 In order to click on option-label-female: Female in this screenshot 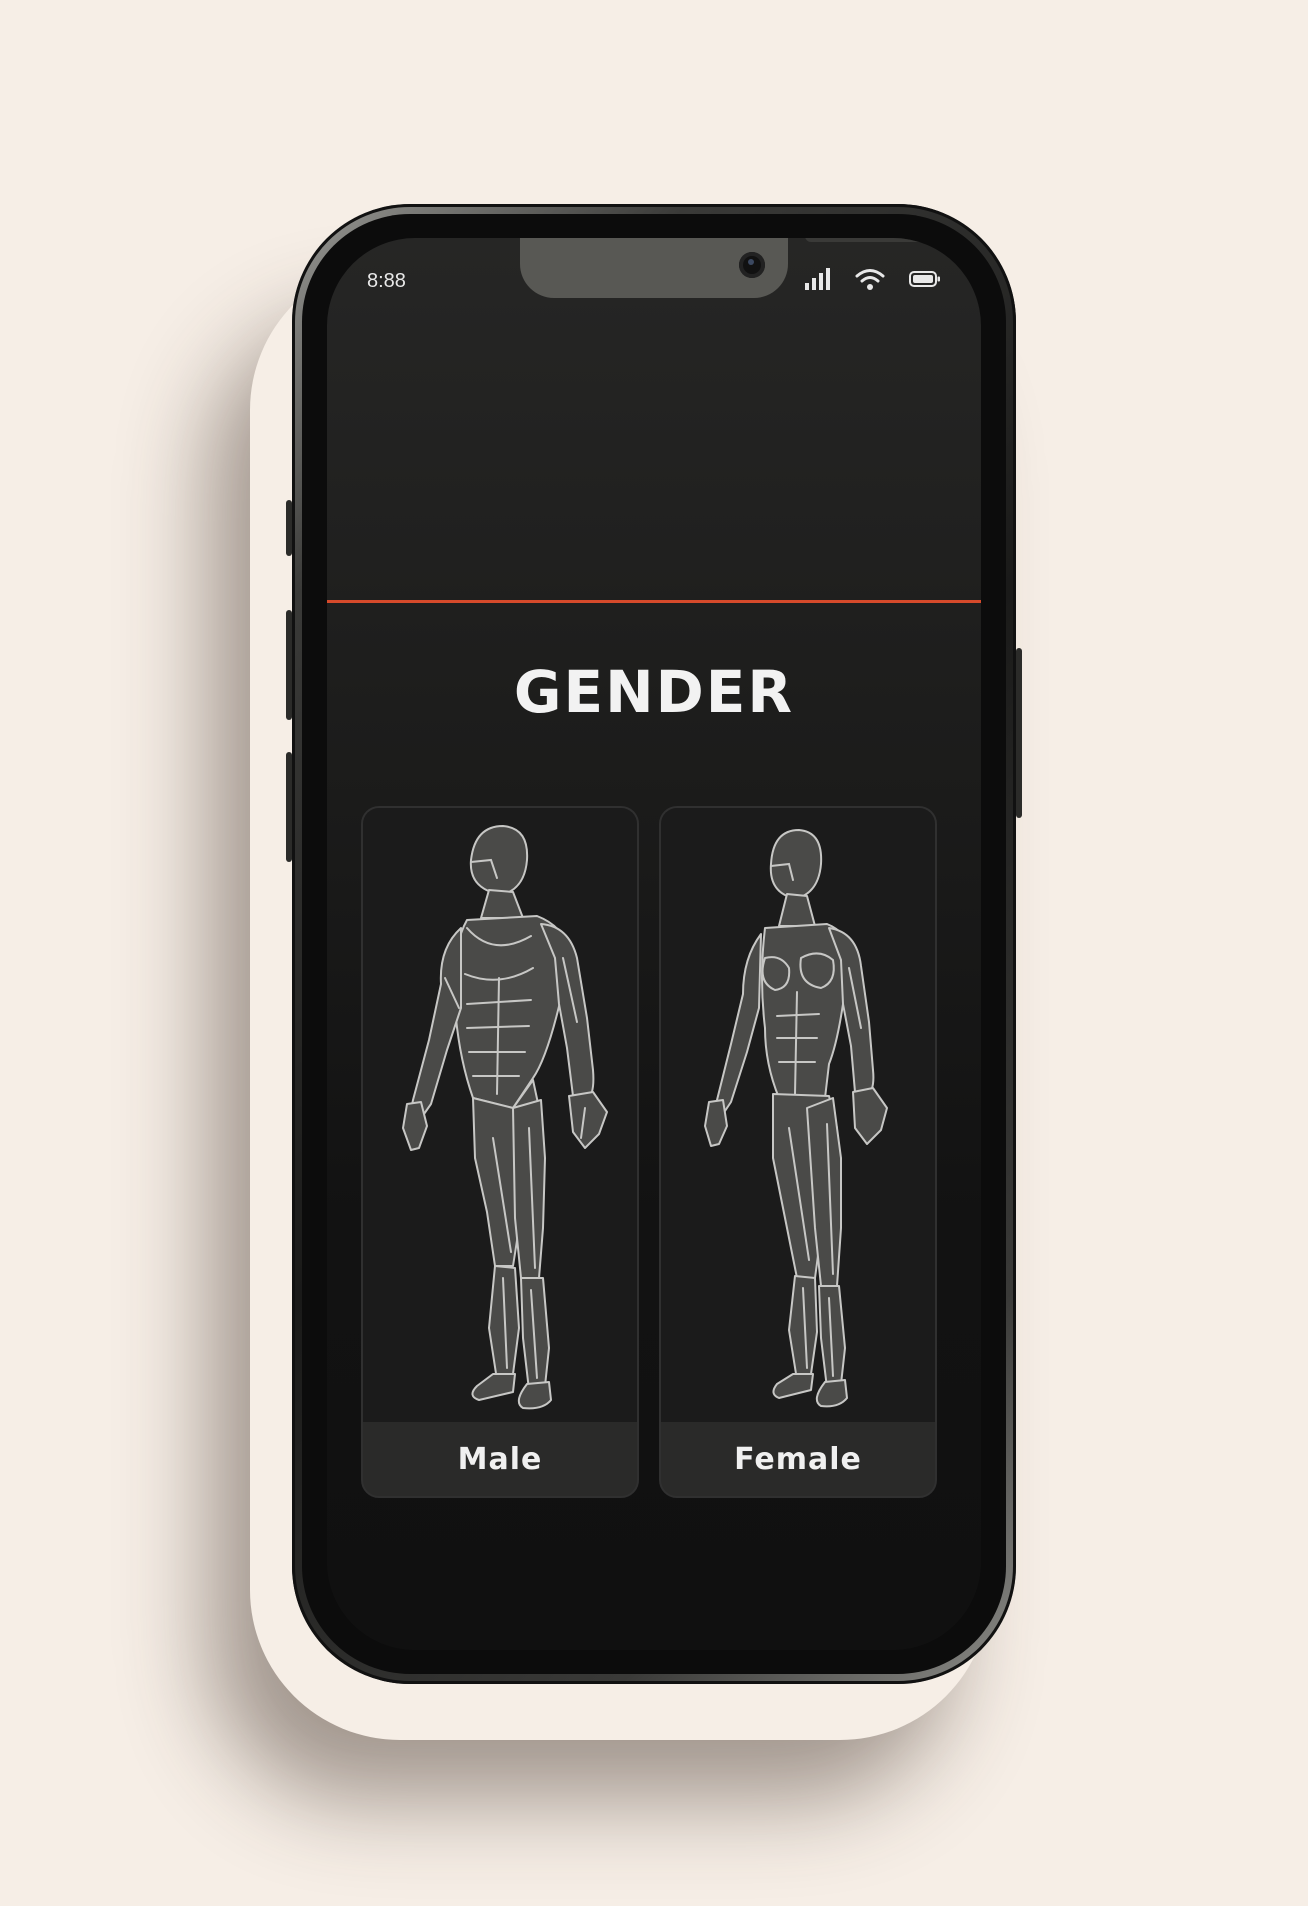, I will do `click(798, 1459)`.